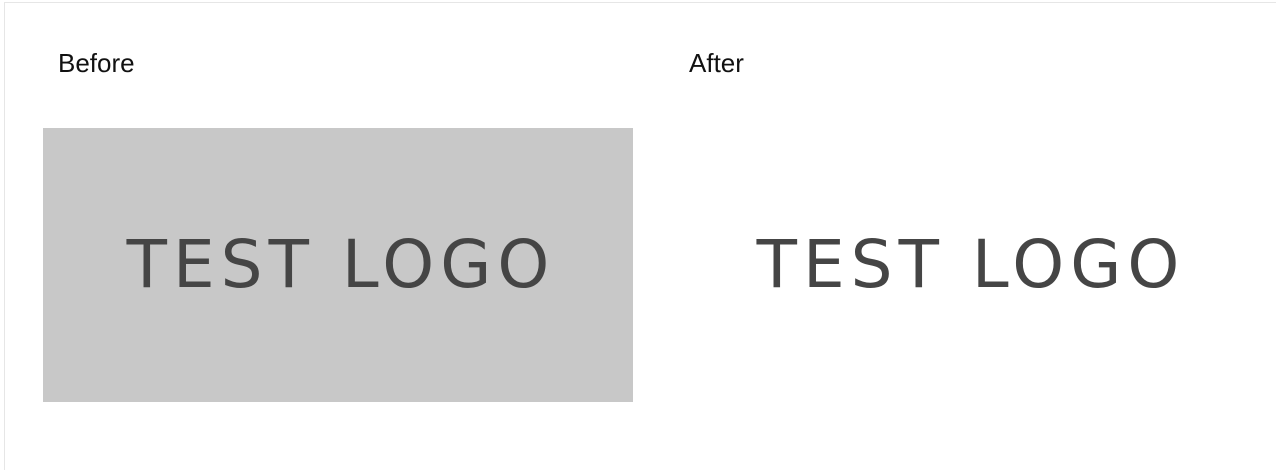 Image resolution: width=1276 pixels, height=470 pixels. What do you see at coordinates (341, 264) in the screenshot?
I see `before-logo-text: TEST LOGO` at bounding box center [341, 264].